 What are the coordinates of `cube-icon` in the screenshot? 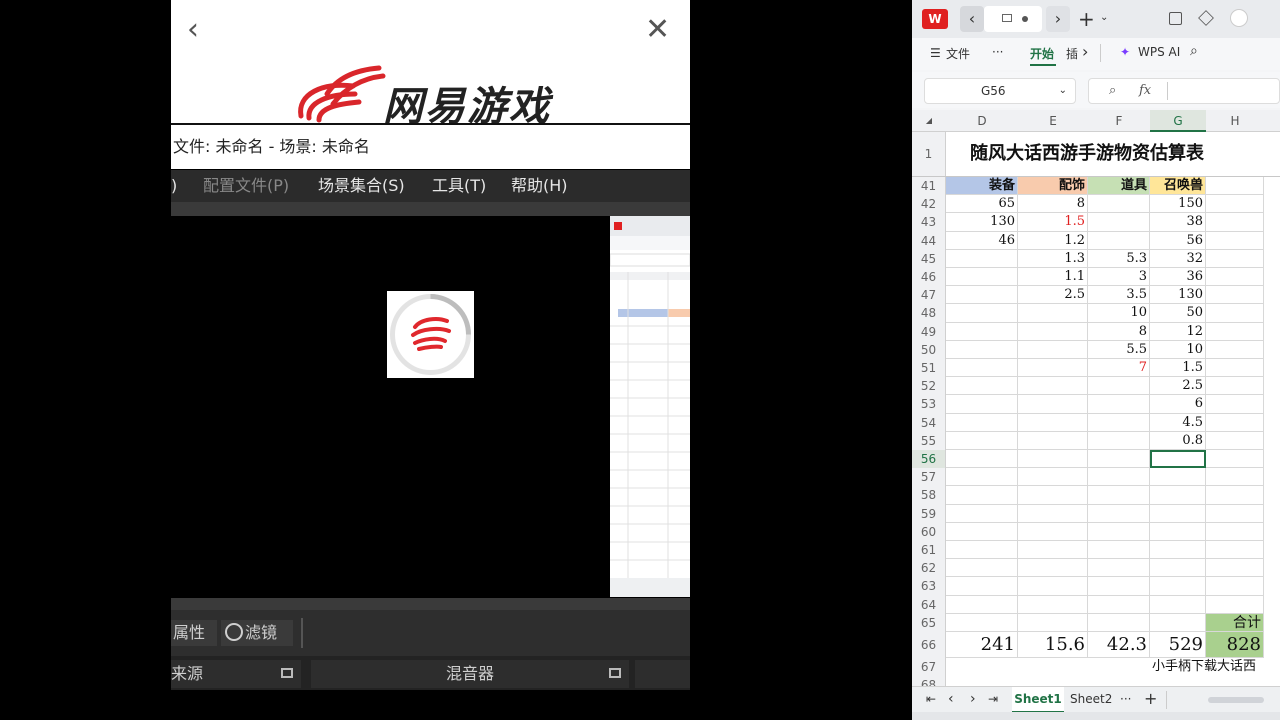 It's located at (1206, 18).